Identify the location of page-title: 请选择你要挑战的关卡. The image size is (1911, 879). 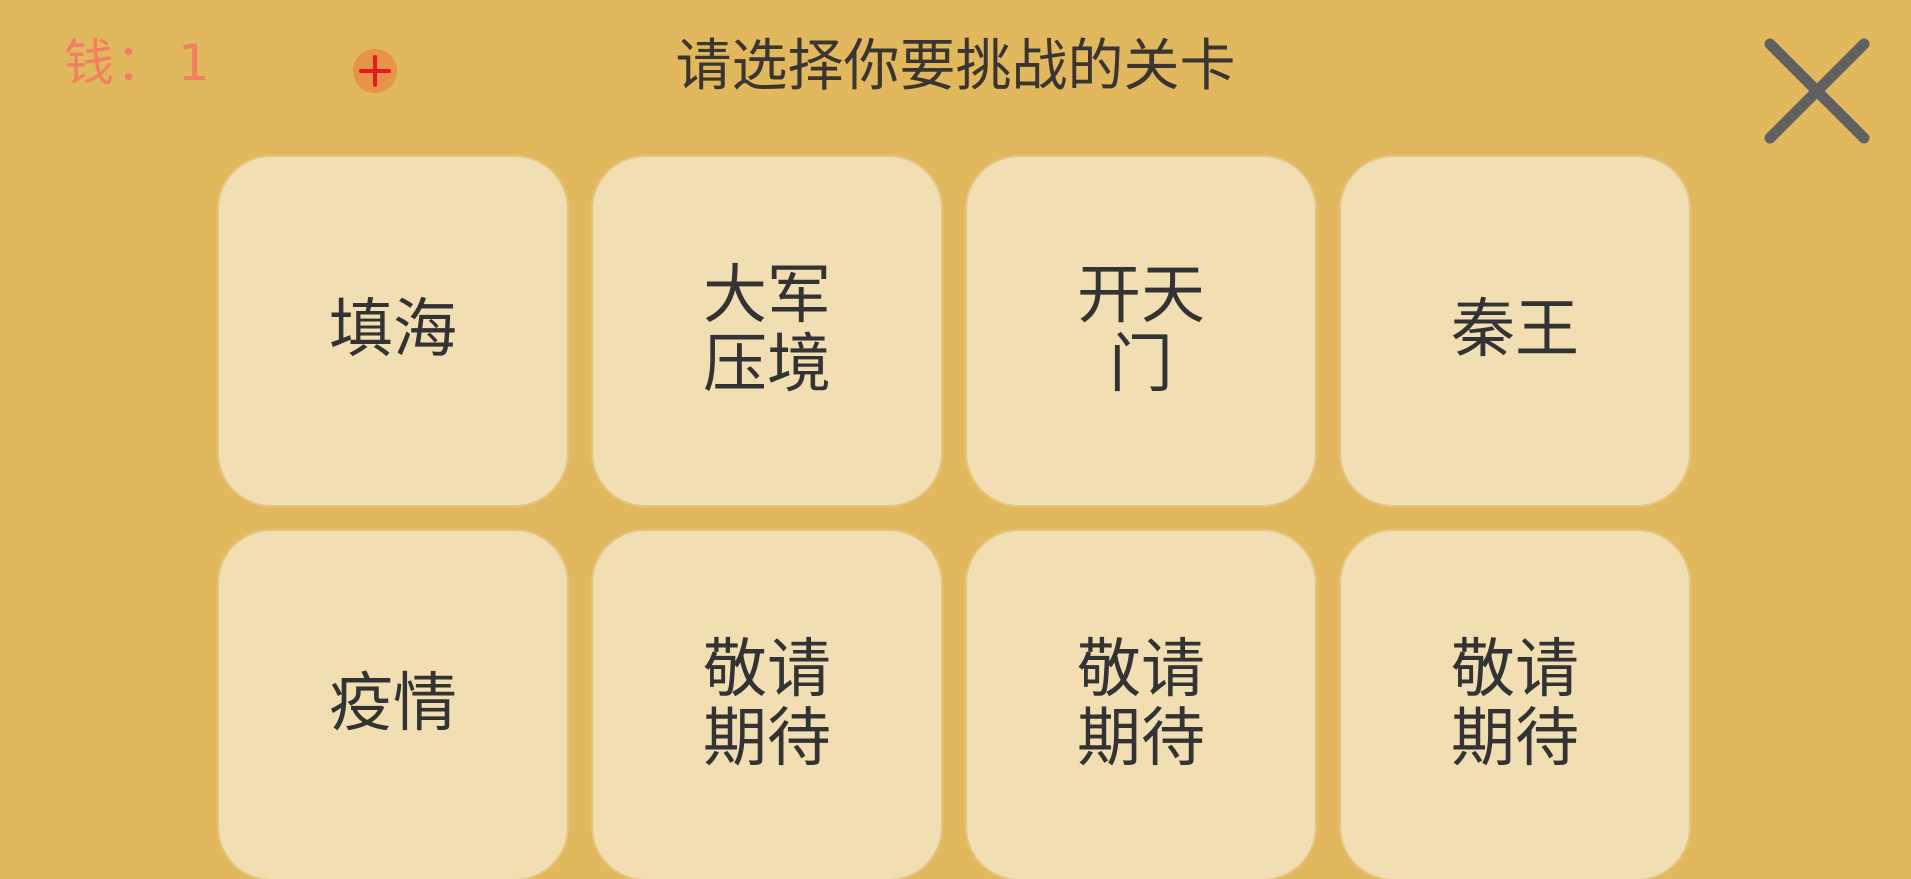
(955, 66).